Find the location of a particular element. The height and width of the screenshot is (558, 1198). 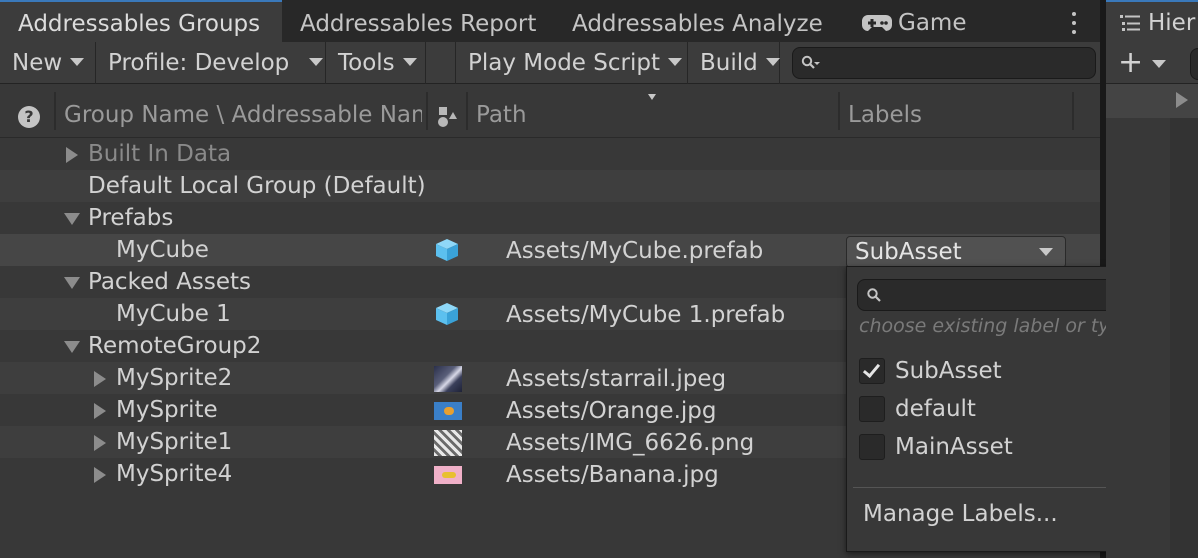

tab-addressables-analyze: Addressables Analyze is located at coordinates (699, 21).